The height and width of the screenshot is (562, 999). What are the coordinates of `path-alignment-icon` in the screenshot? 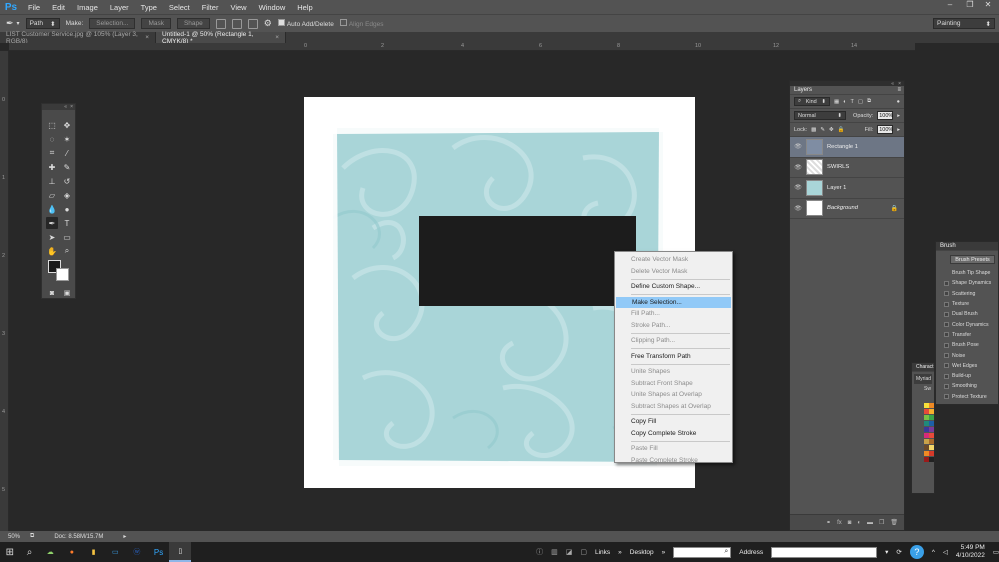 It's located at (236, 23).